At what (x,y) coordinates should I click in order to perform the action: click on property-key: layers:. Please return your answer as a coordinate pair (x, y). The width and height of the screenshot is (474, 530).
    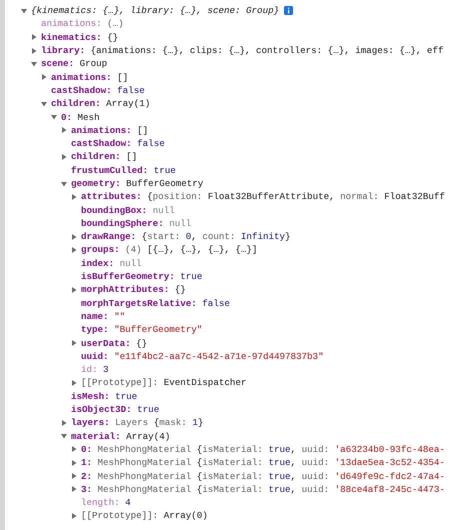
    Looking at the image, I should click on (90, 422).